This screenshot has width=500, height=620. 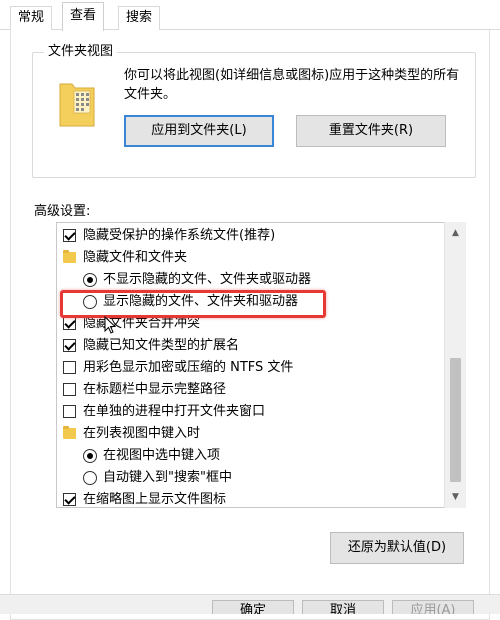 I want to click on list-item-label: 隐藏文件夹合并冲突, so click(x=142, y=323).